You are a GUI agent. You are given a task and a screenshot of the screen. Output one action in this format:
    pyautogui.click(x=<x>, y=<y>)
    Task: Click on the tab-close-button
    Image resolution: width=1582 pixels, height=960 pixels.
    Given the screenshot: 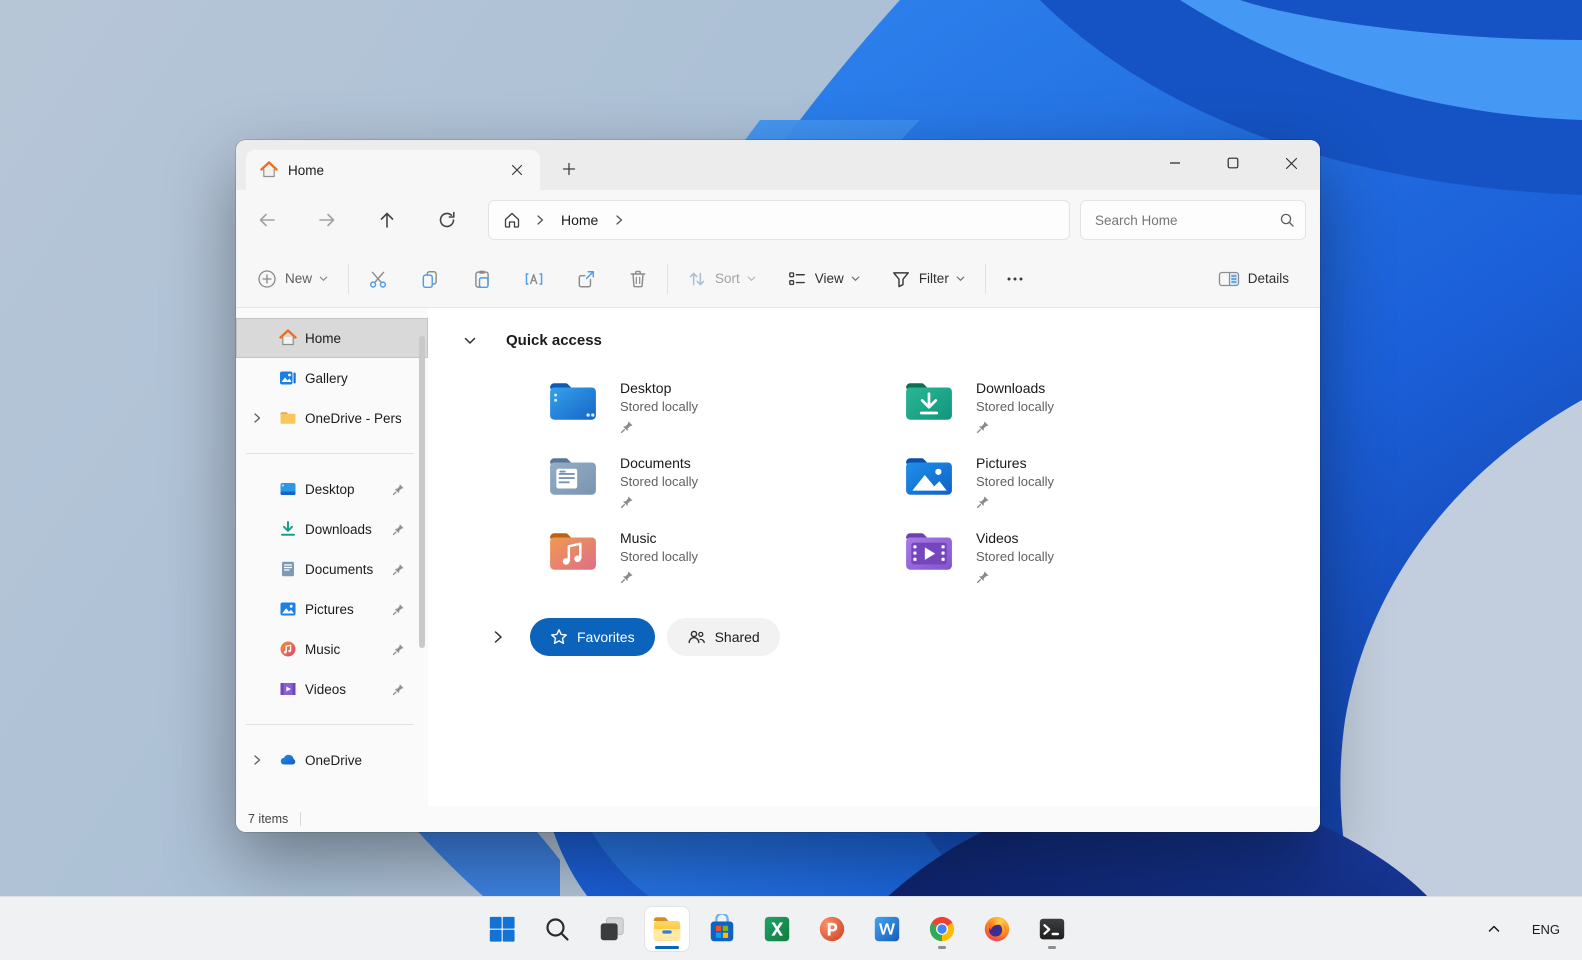 What is the action you would take?
    pyautogui.click(x=517, y=170)
    